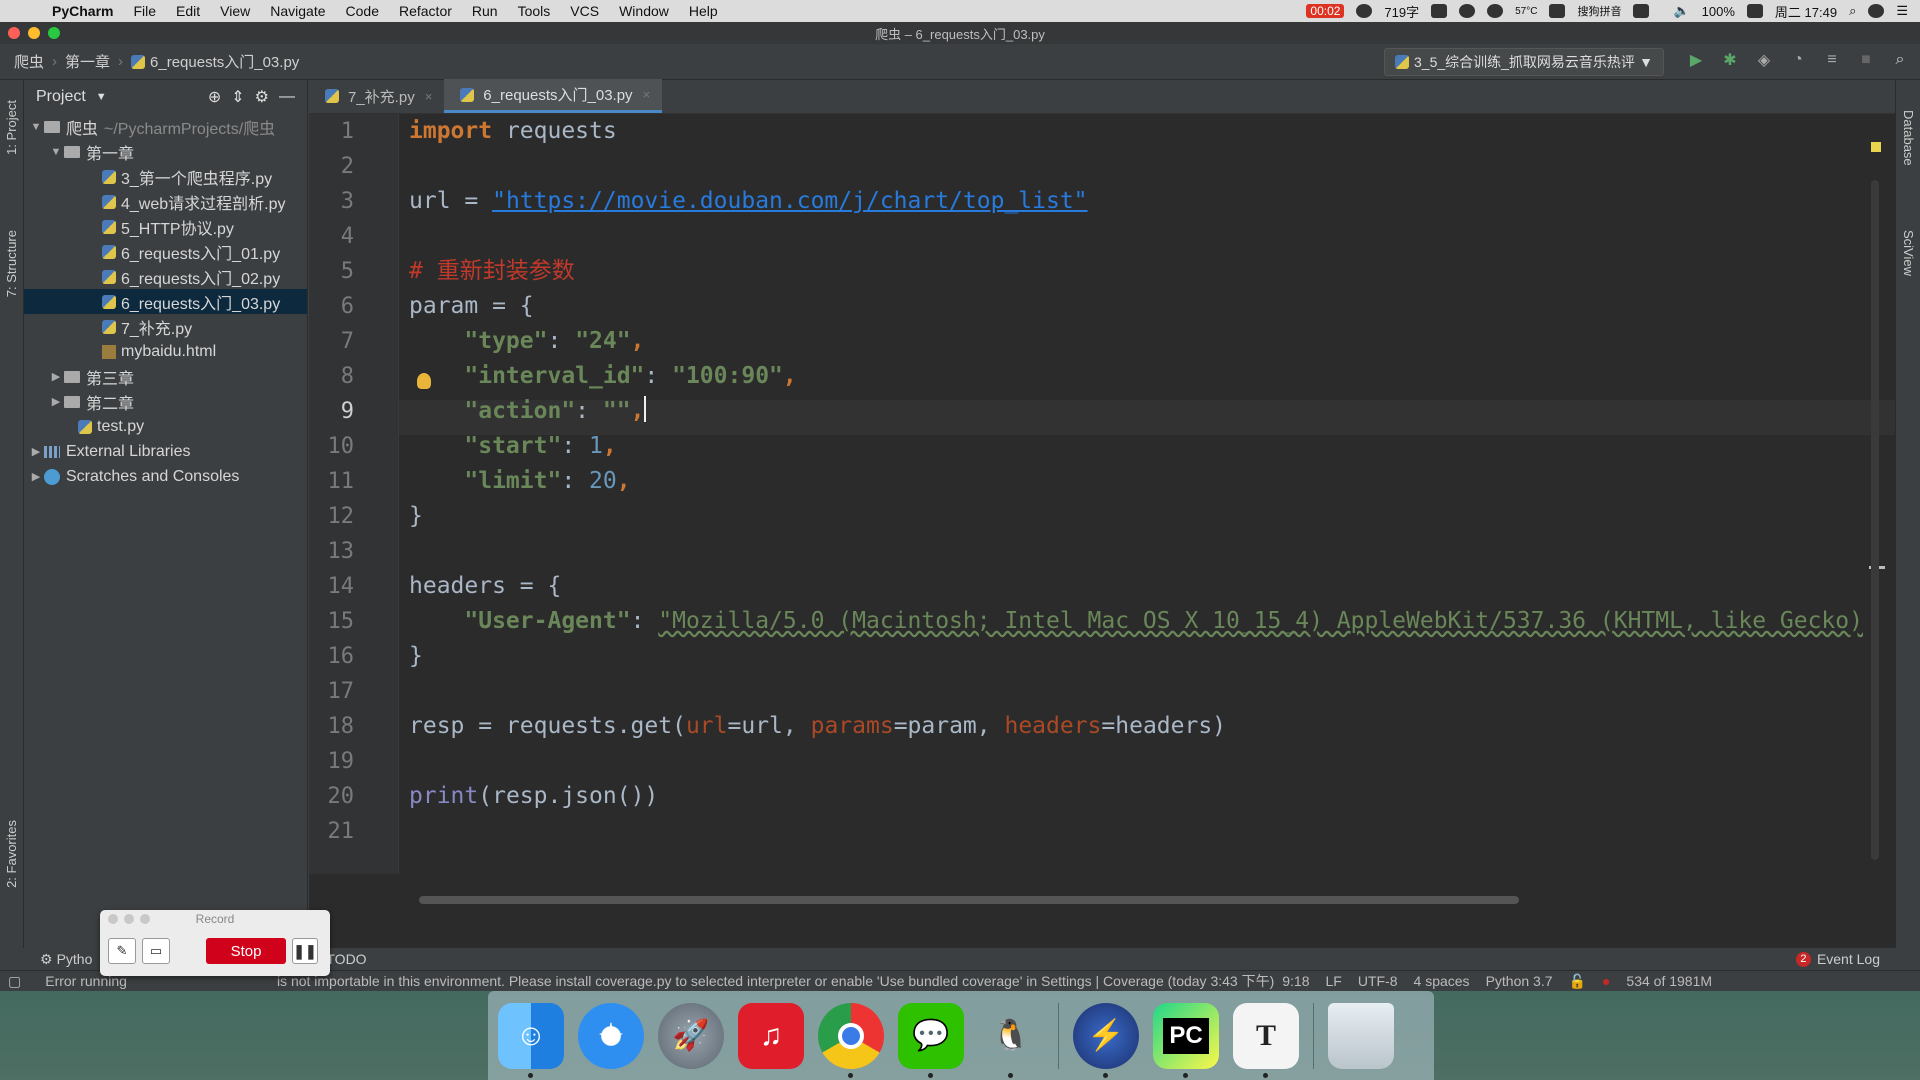 The image size is (1920, 1080). I want to click on run-configuration-select: 3_5_综合训练_抓取网易云音乐热评 ▼, so click(1524, 62).